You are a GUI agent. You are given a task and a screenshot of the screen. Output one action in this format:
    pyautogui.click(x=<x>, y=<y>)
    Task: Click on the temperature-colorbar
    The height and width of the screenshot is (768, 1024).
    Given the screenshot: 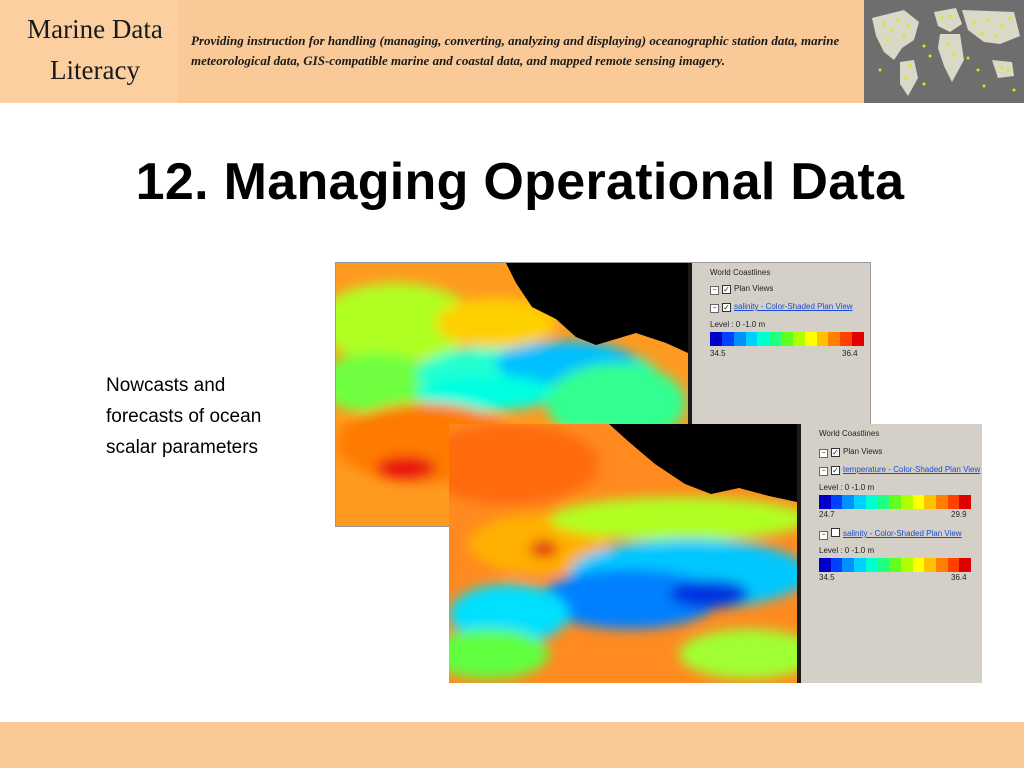 What is the action you would take?
    pyautogui.click(x=895, y=502)
    